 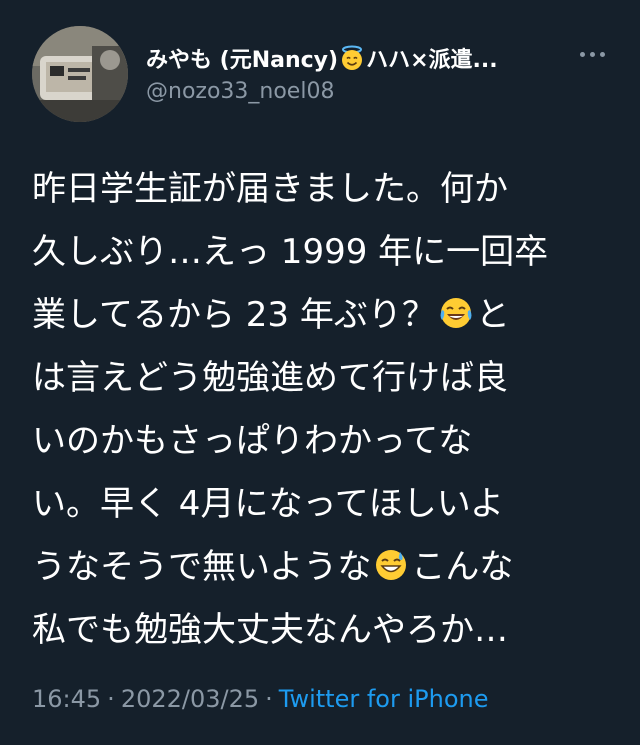 What do you see at coordinates (252, 441) in the screenshot?
I see `tweet-text-line: いのかもさっぱりわかってな` at bounding box center [252, 441].